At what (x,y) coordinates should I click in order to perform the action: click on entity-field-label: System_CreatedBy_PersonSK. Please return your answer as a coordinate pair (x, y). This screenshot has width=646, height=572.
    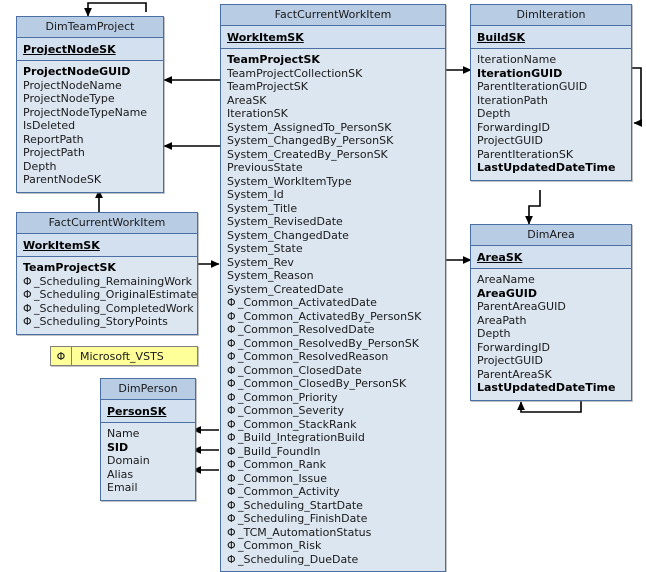
    Looking at the image, I should click on (307, 154).